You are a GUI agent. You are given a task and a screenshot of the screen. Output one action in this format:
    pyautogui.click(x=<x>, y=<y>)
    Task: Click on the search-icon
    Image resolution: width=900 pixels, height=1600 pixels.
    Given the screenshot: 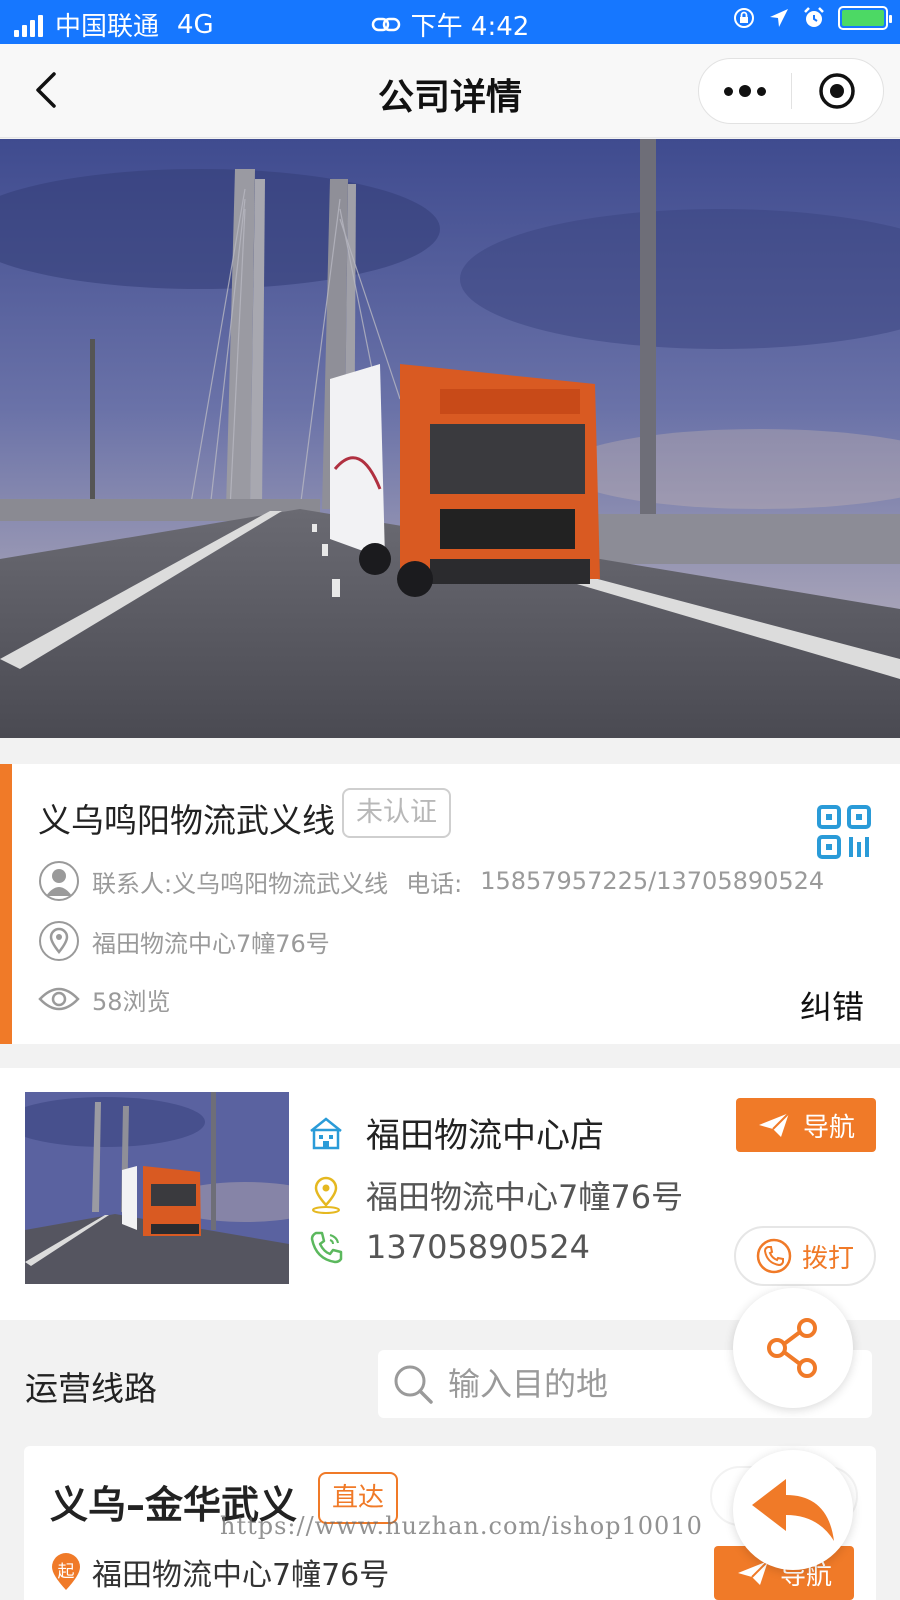 What is the action you would take?
    pyautogui.click(x=413, y=1384)
    